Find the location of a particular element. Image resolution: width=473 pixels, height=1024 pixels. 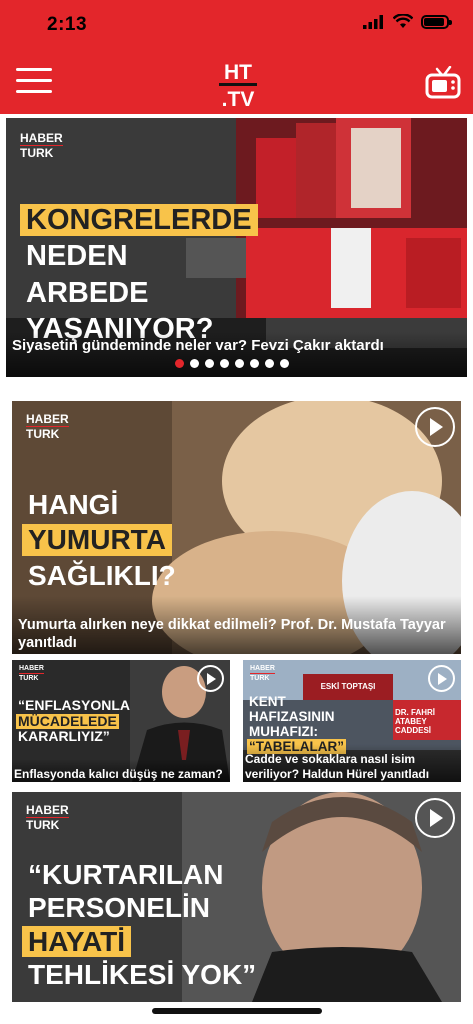

httv-logo: HT .TV is located at coordinates (238, 84).